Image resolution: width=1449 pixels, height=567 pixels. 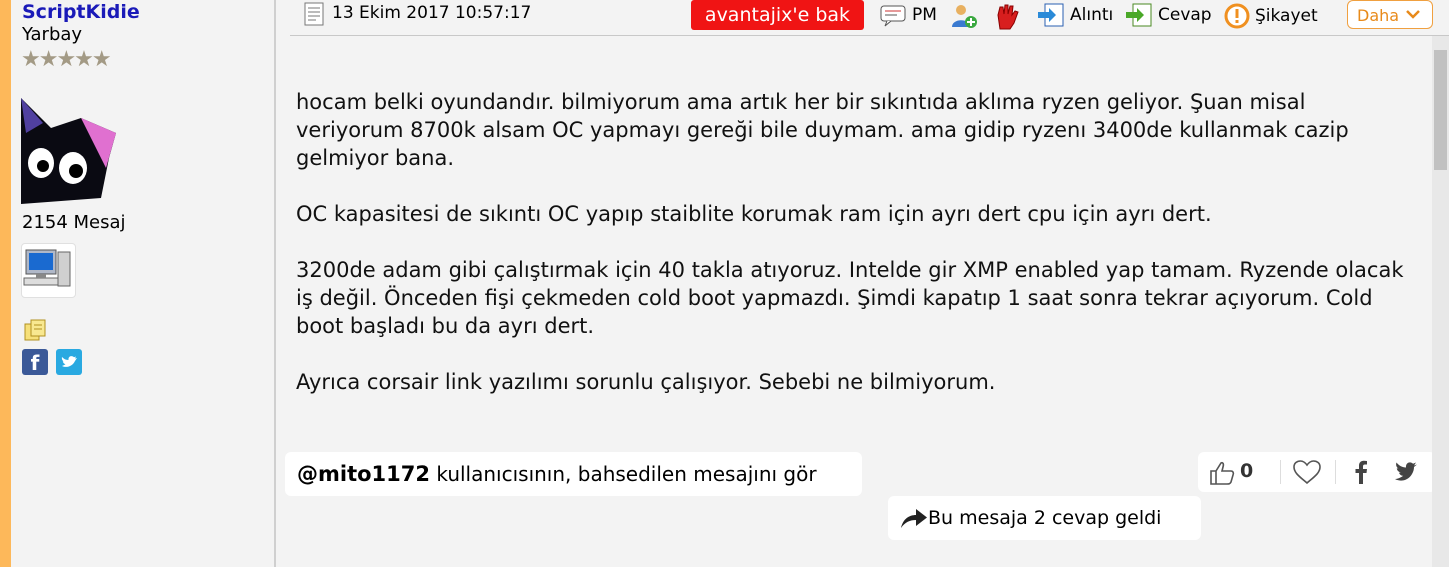 I want to click on pm-button: PM, so click(x=908, y=15).